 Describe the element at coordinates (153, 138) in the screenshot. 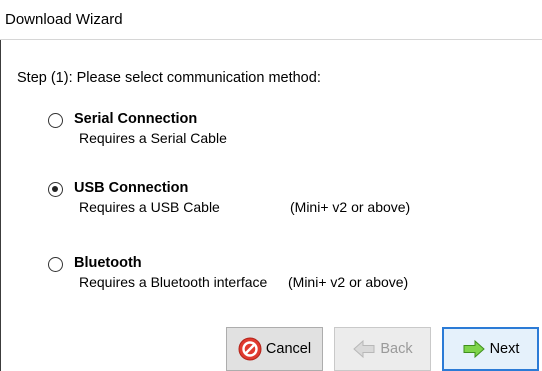

I see `serial-connection-description: Requires a Serial Cable` at that location.